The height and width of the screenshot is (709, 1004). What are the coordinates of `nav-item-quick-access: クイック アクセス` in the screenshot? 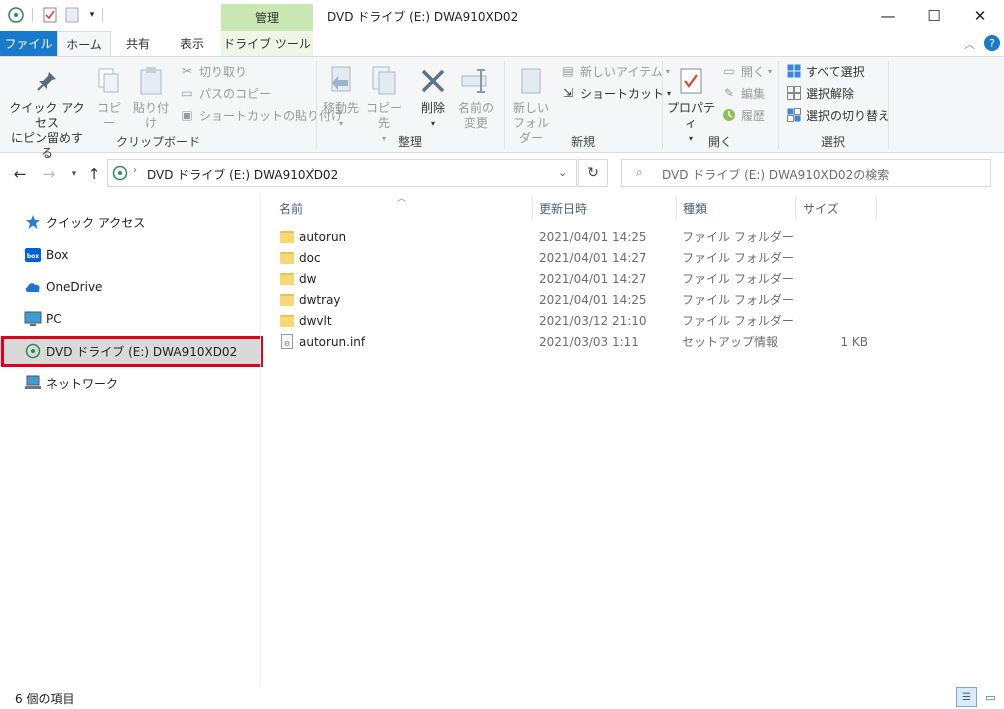 It's located at (131, 222).